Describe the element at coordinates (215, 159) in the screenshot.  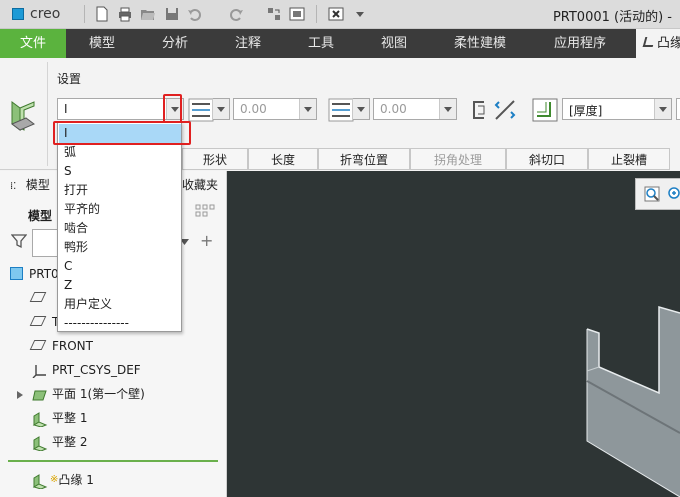
I see `subtab-shape: 形状` at that location.